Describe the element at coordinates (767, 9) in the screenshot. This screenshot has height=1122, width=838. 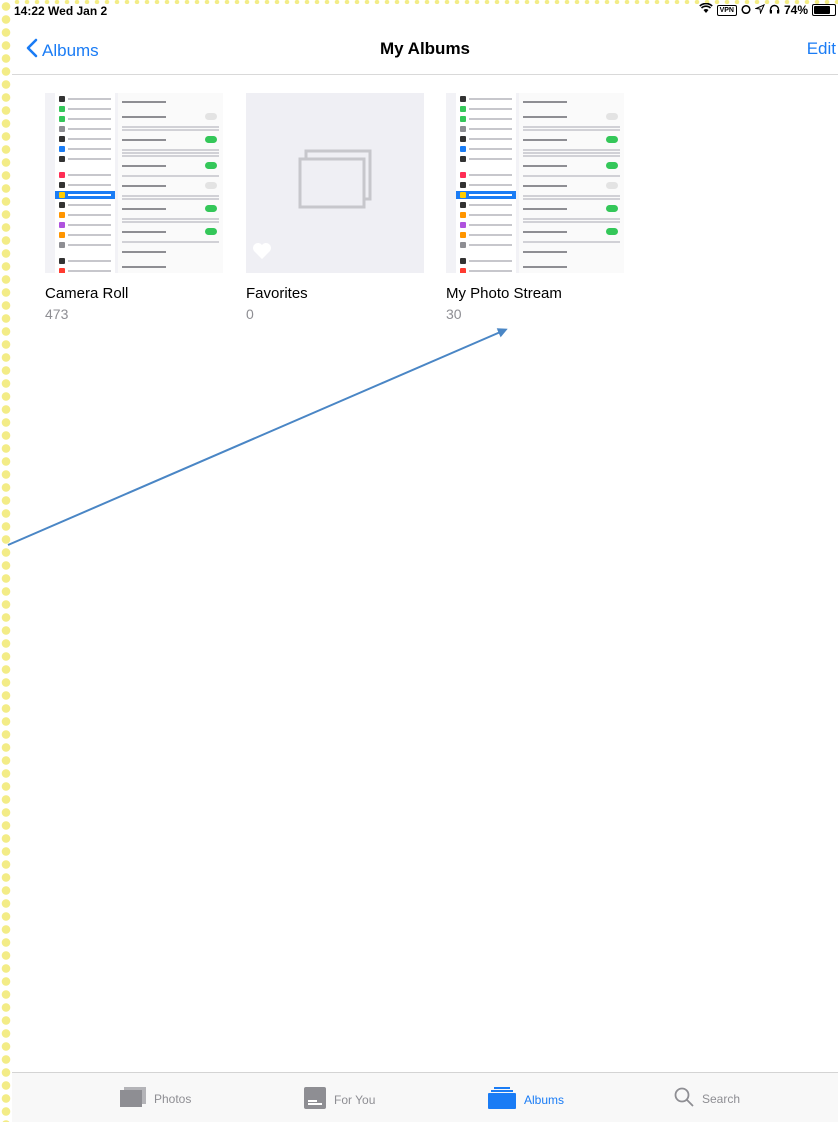
I see `status-indicators: VPN 74%` at that location.